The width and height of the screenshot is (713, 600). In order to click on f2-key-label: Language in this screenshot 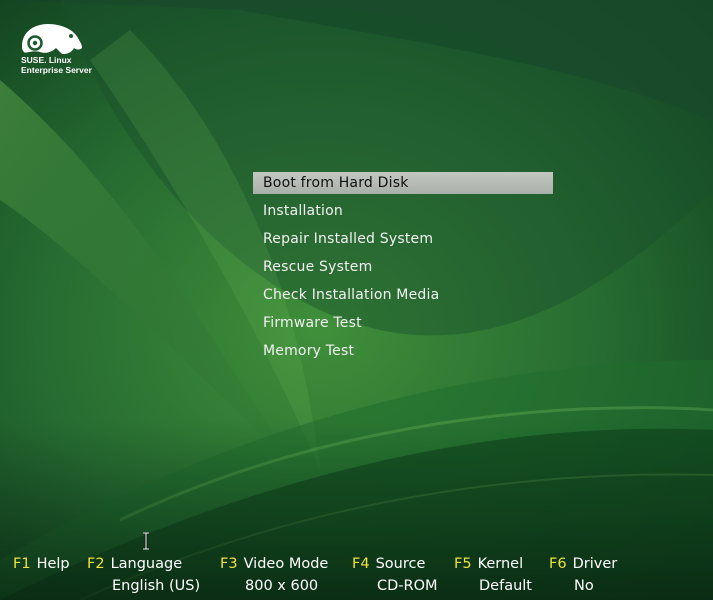, I will do `click(146, 564)`.